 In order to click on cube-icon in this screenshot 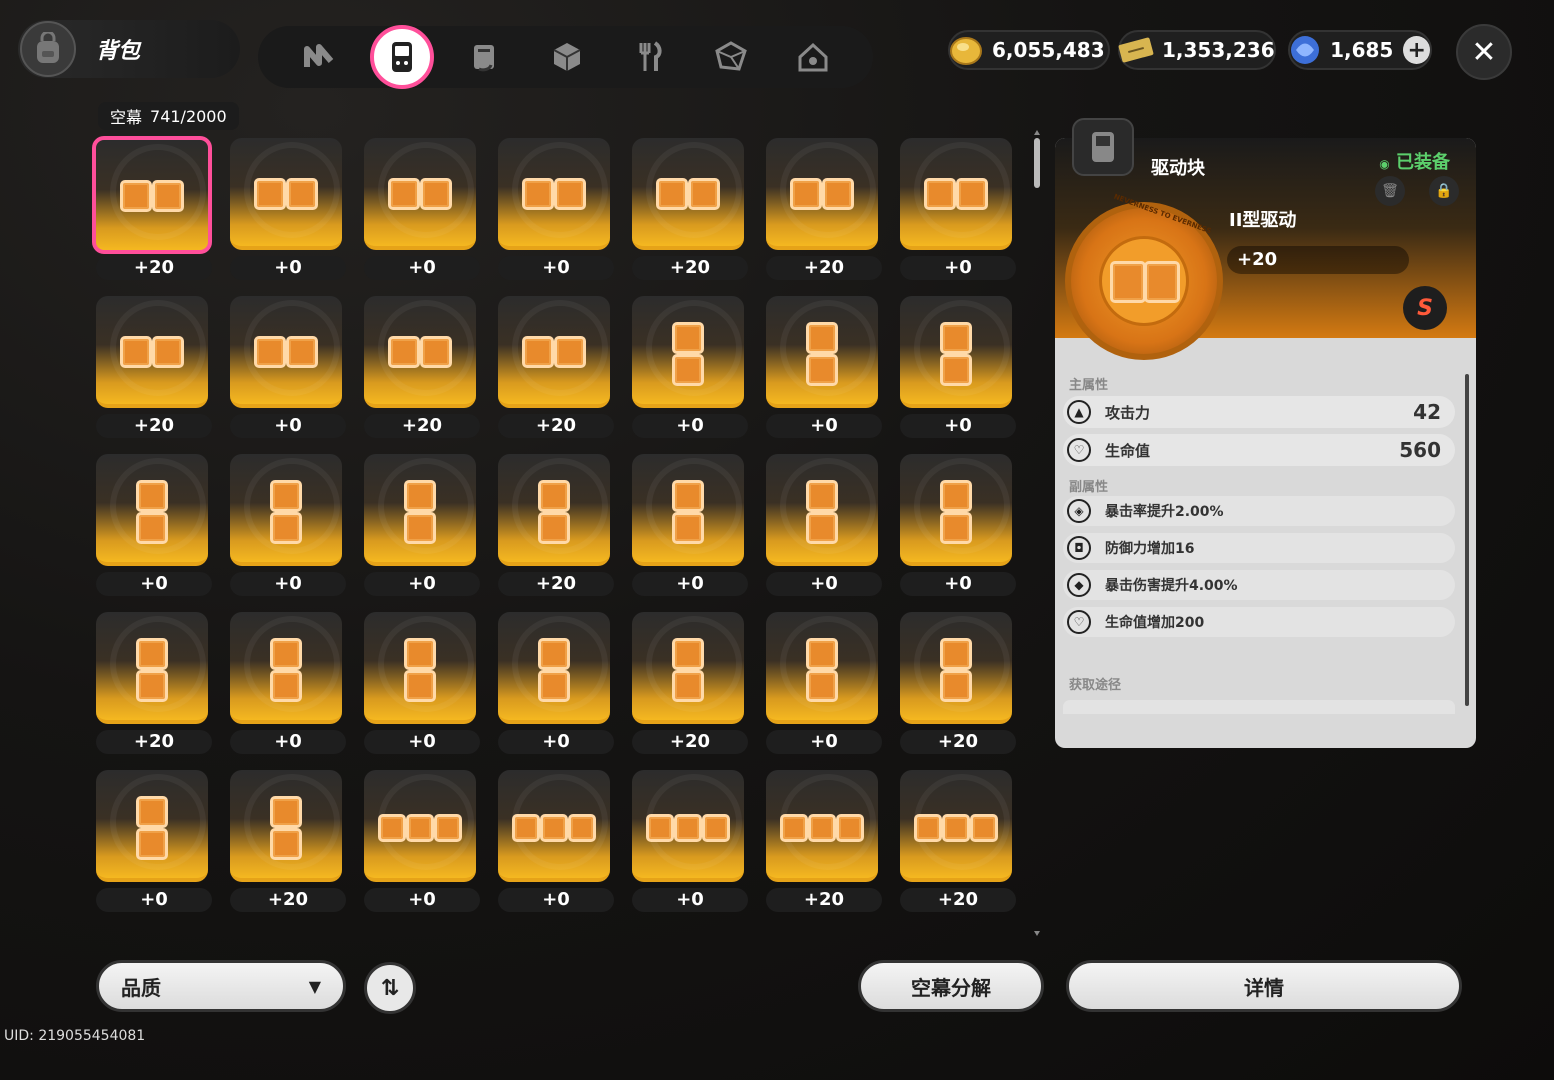, I will do `click(567, 57)`.